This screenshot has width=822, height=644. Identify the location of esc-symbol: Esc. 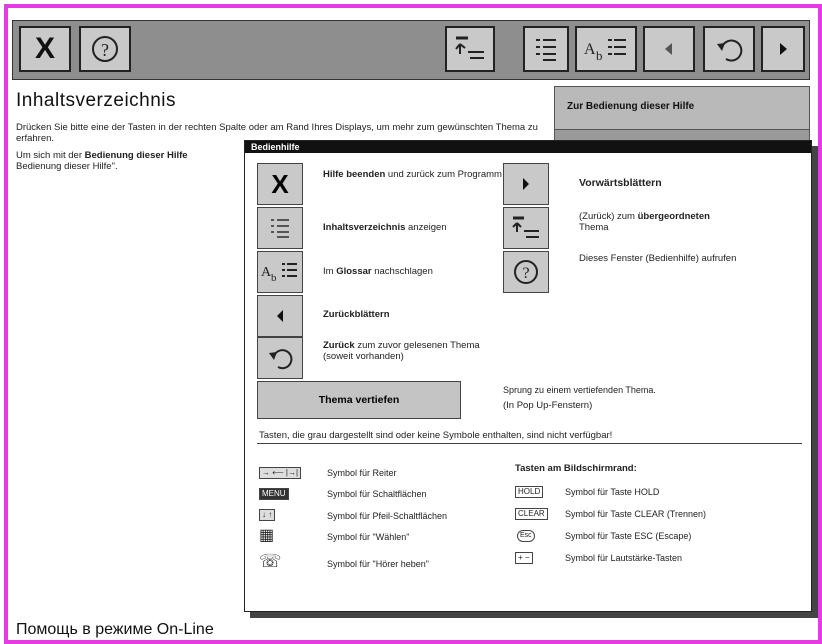
(526, 536).